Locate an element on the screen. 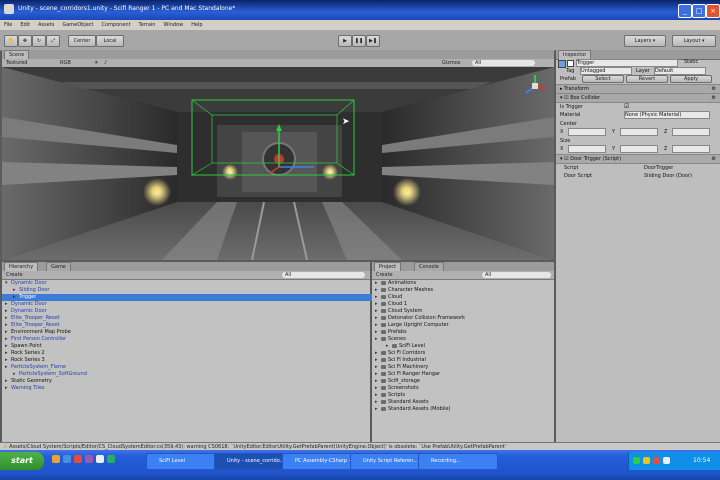 Image resolution: width=720 pixels, height=480 pixels. pivot-toggle: Center is located at coordinates (82, 41).